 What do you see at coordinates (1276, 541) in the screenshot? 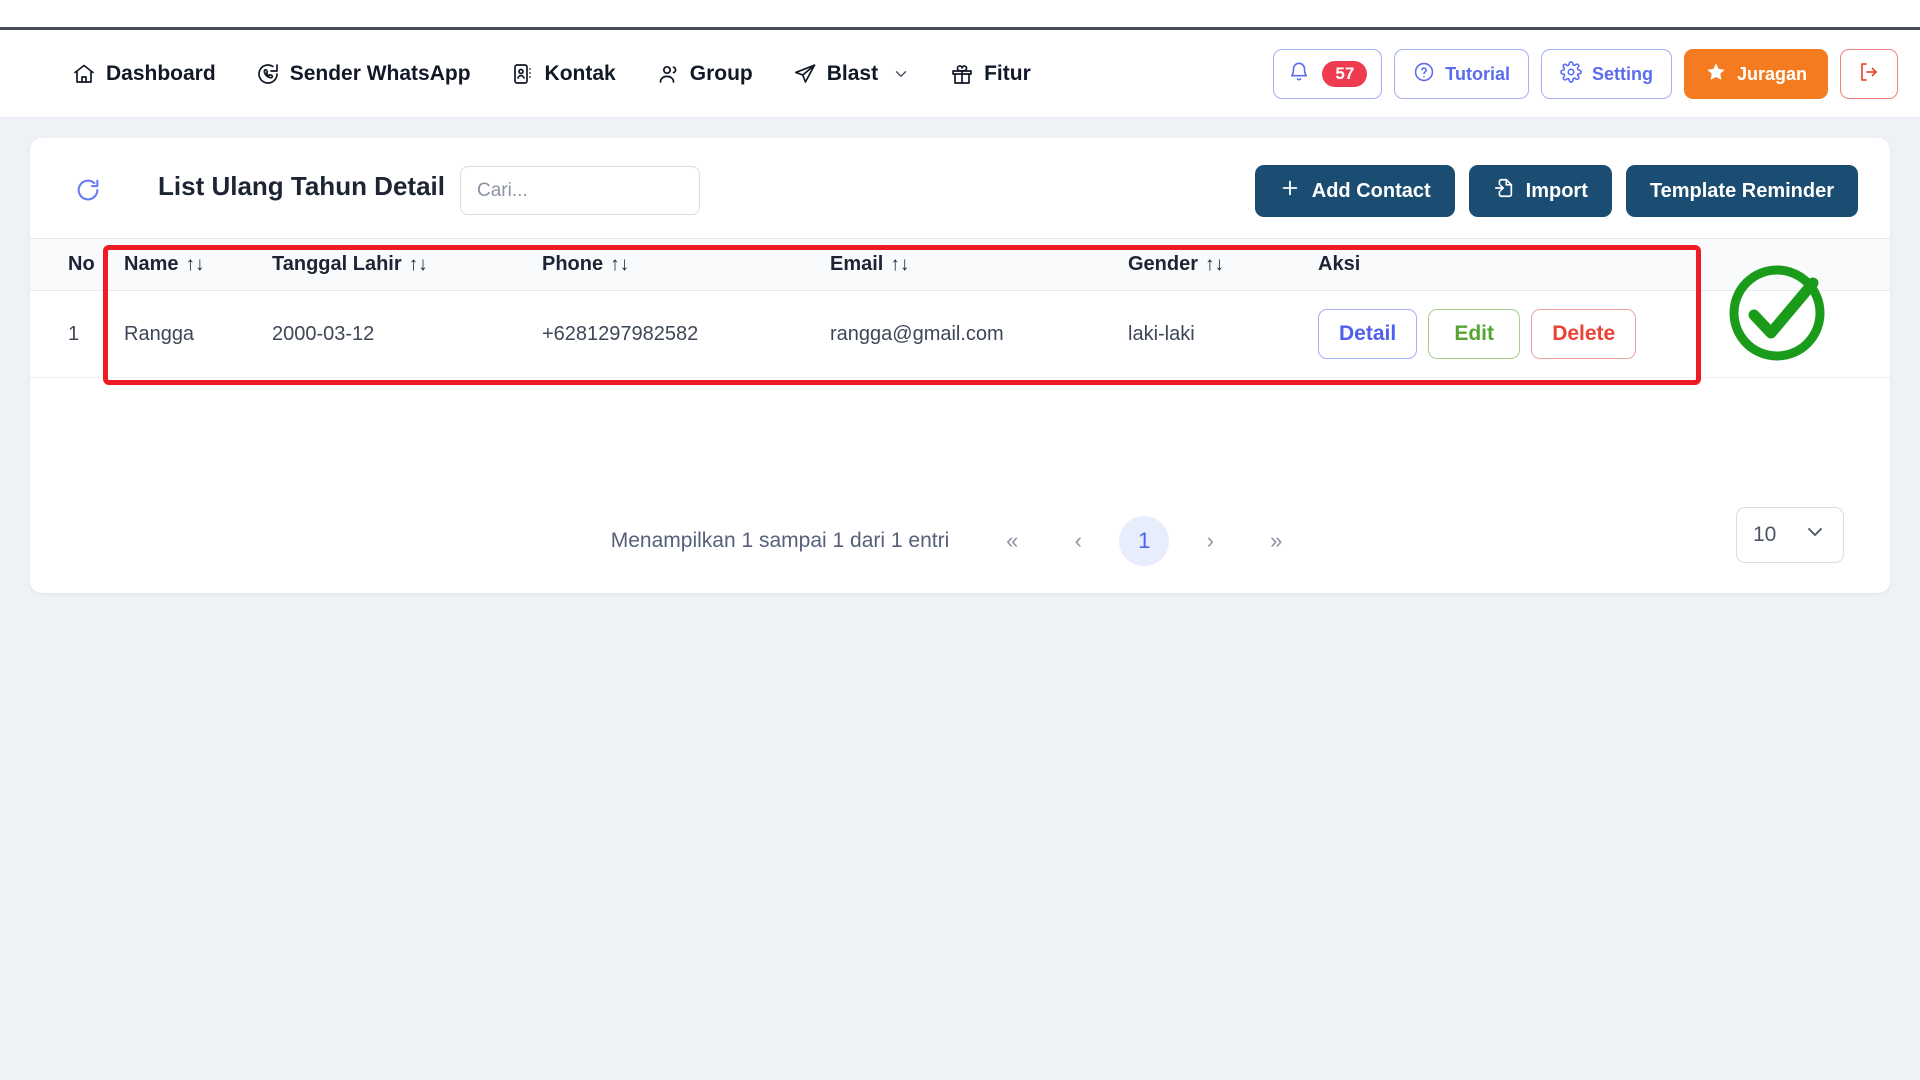
I see `pagination-last-button: »` at bounding box center [1276, 541].